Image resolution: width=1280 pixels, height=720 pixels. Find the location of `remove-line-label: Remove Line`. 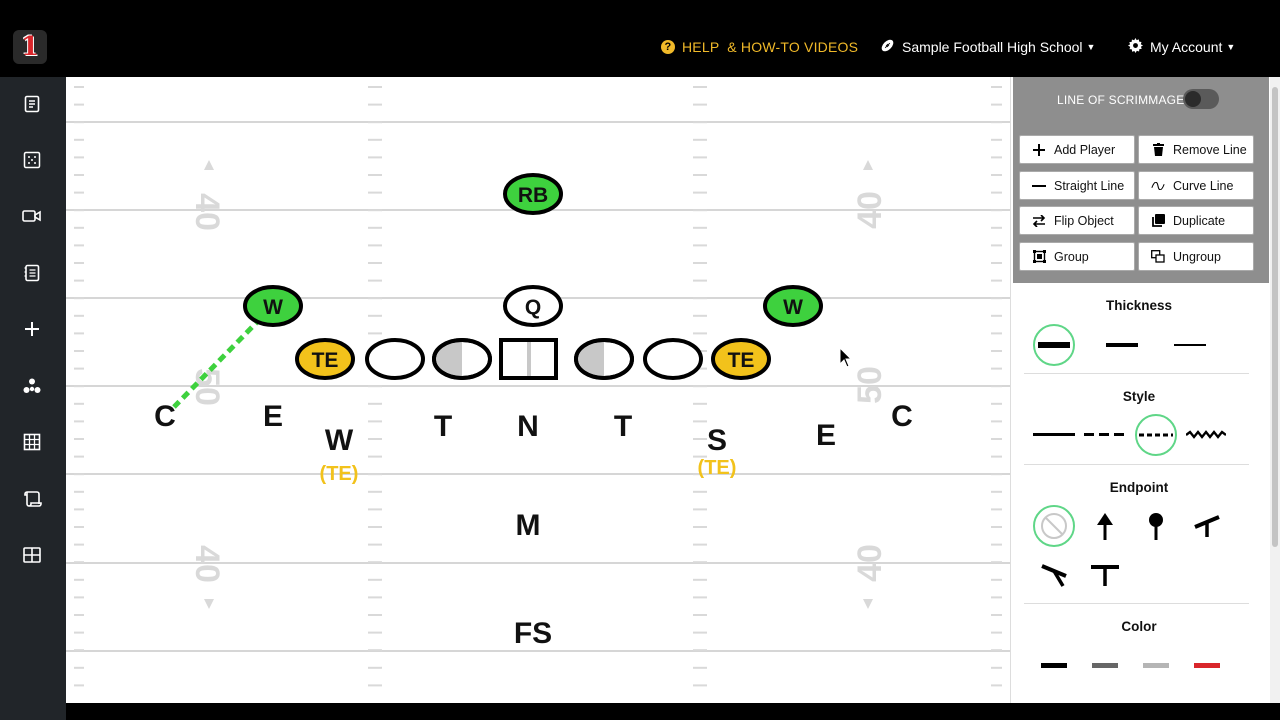

remove-line-label: Remove Line is located at coordinates (1210, 149).